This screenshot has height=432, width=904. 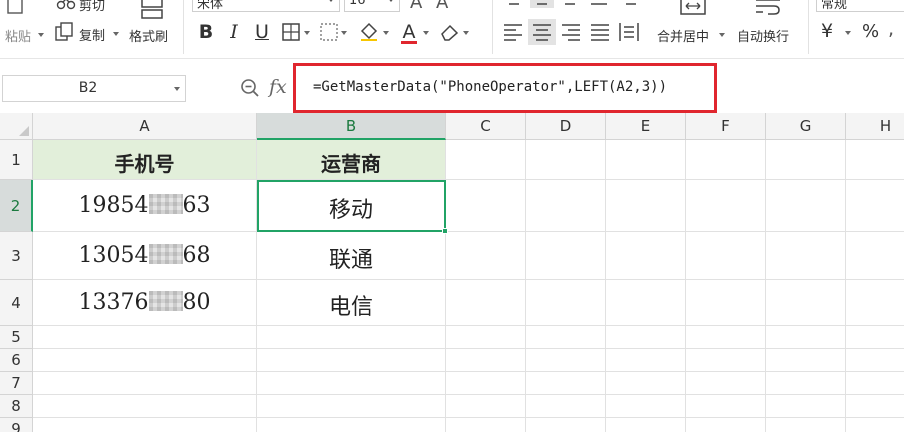 I want to click on cell-d2, so click(x=566, y=206).